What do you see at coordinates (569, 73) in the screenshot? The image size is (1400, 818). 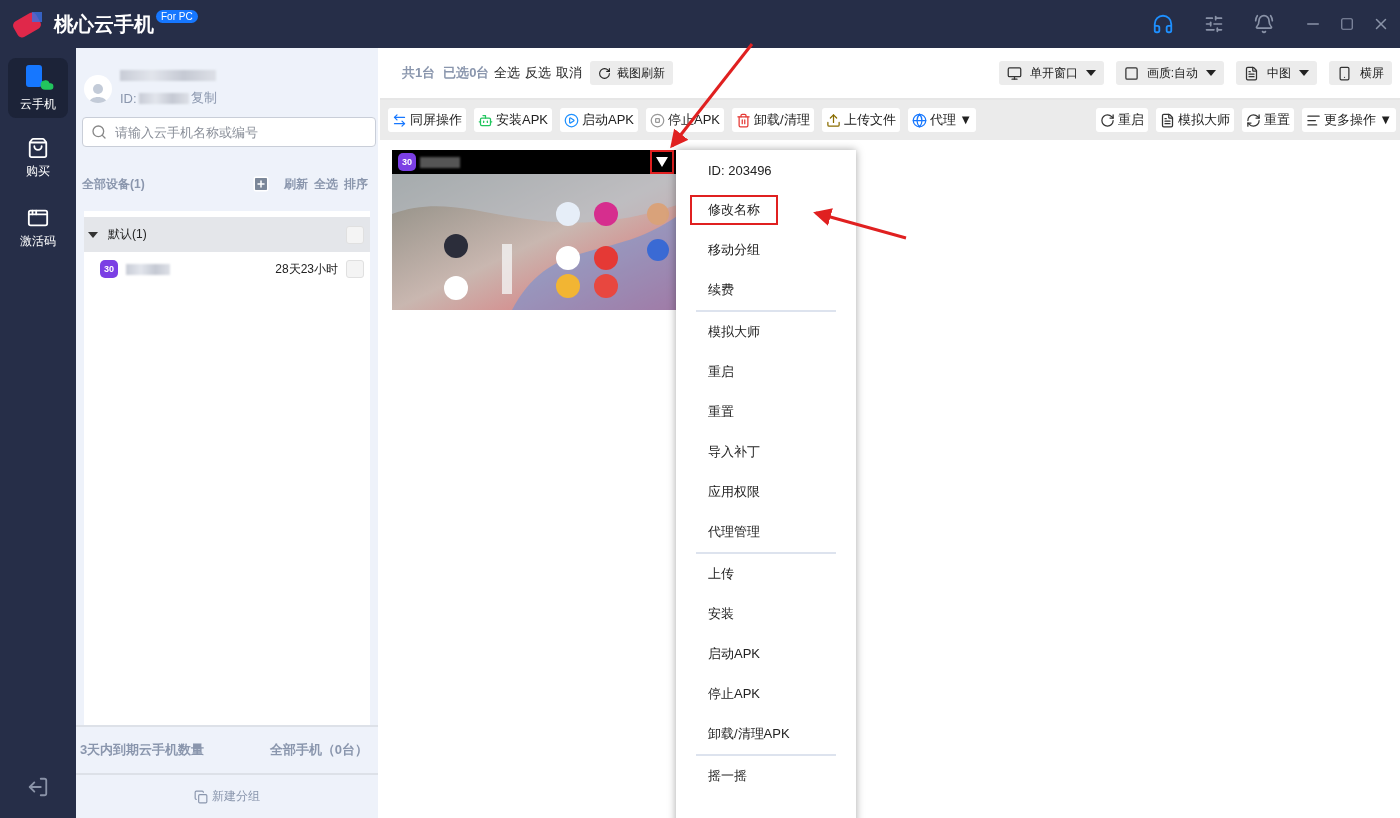 I see `selection-link: 取消` at bounding box center [569, 73].